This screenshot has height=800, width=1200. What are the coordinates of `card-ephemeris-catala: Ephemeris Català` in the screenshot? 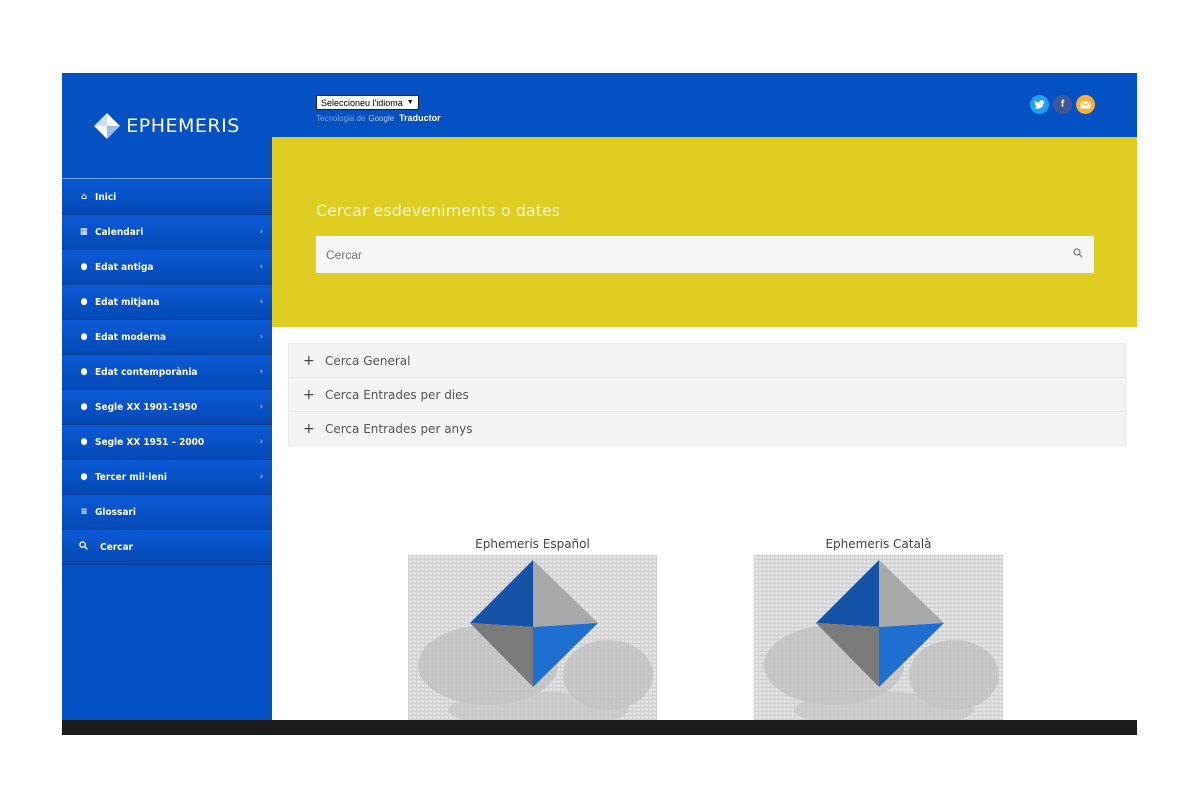 It's located at (878, 631).